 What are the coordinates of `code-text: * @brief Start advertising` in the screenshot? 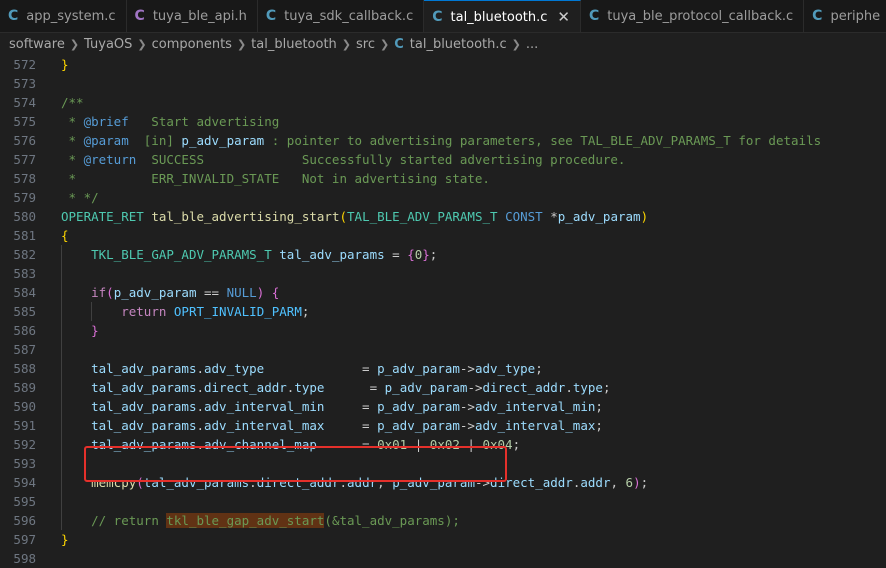 It's located at (170, 121).